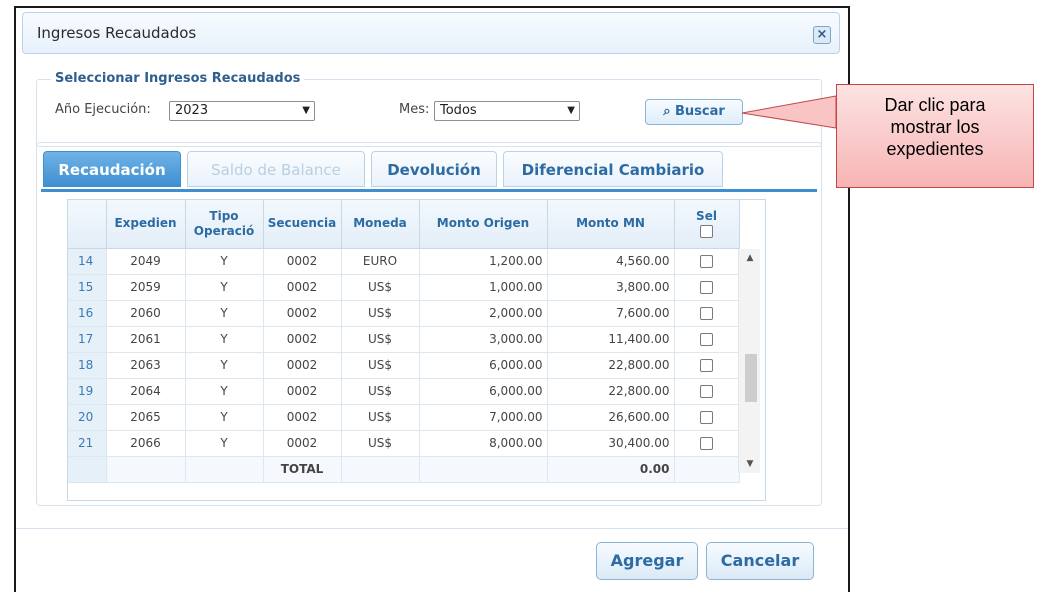  I want to click on scroll-up-icon: ▲, so click(750, 258).